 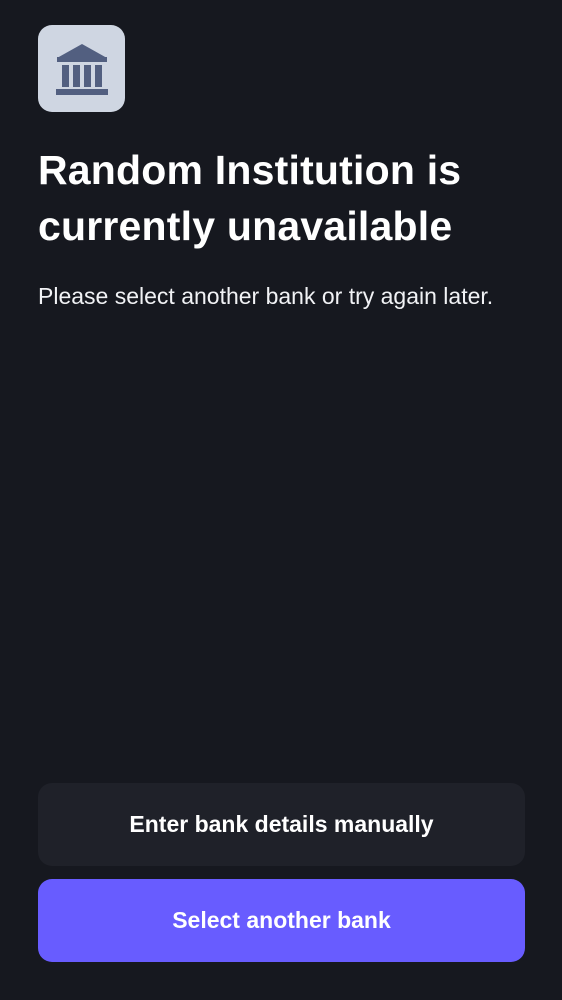 I want to click on institution-logo, so click(x=81, y=68).